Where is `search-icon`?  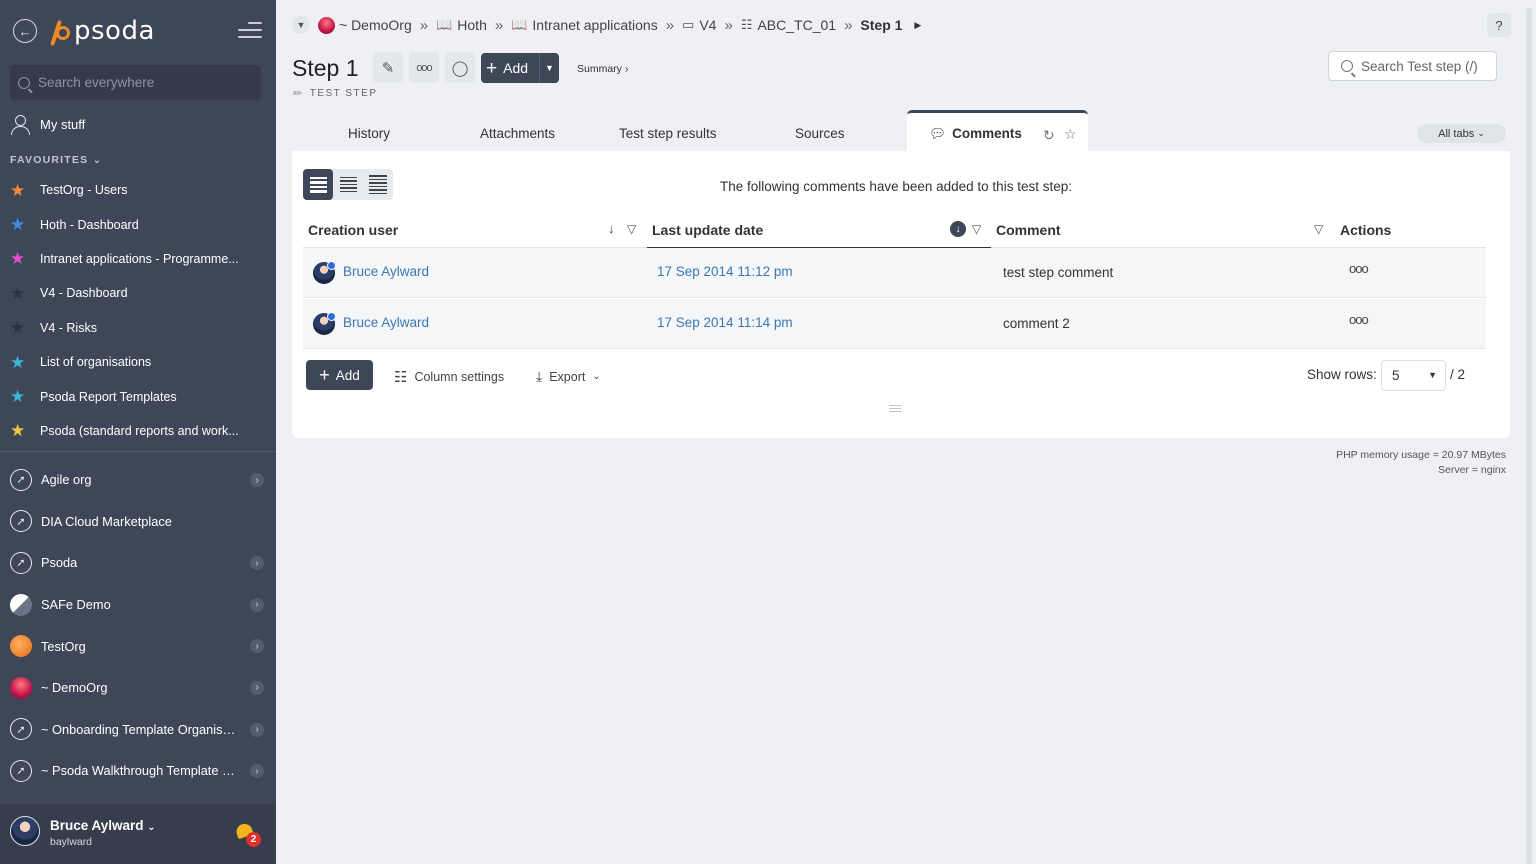
search-icon is located at coordinates (24, 82).